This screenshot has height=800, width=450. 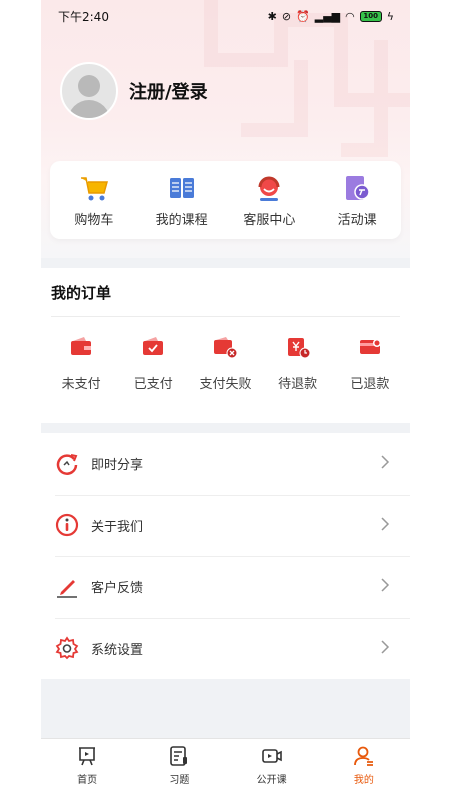 I want to click on charging-icon: ϟ, so click(x=390, y=16).